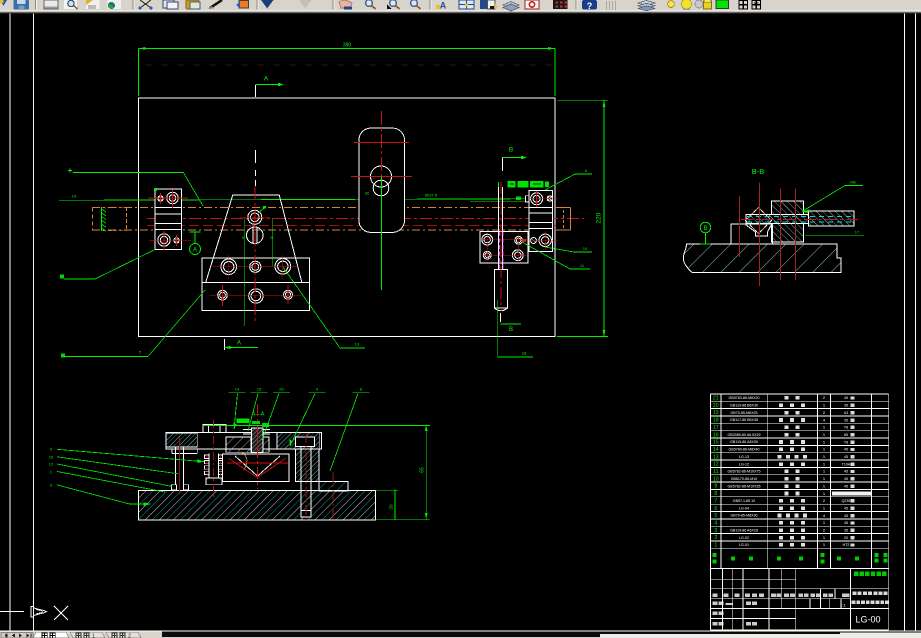  What do you see at coordinates (744, 457) in the screenshot?
I see `svg-text: LG-13` at bounding box center [744, 457].